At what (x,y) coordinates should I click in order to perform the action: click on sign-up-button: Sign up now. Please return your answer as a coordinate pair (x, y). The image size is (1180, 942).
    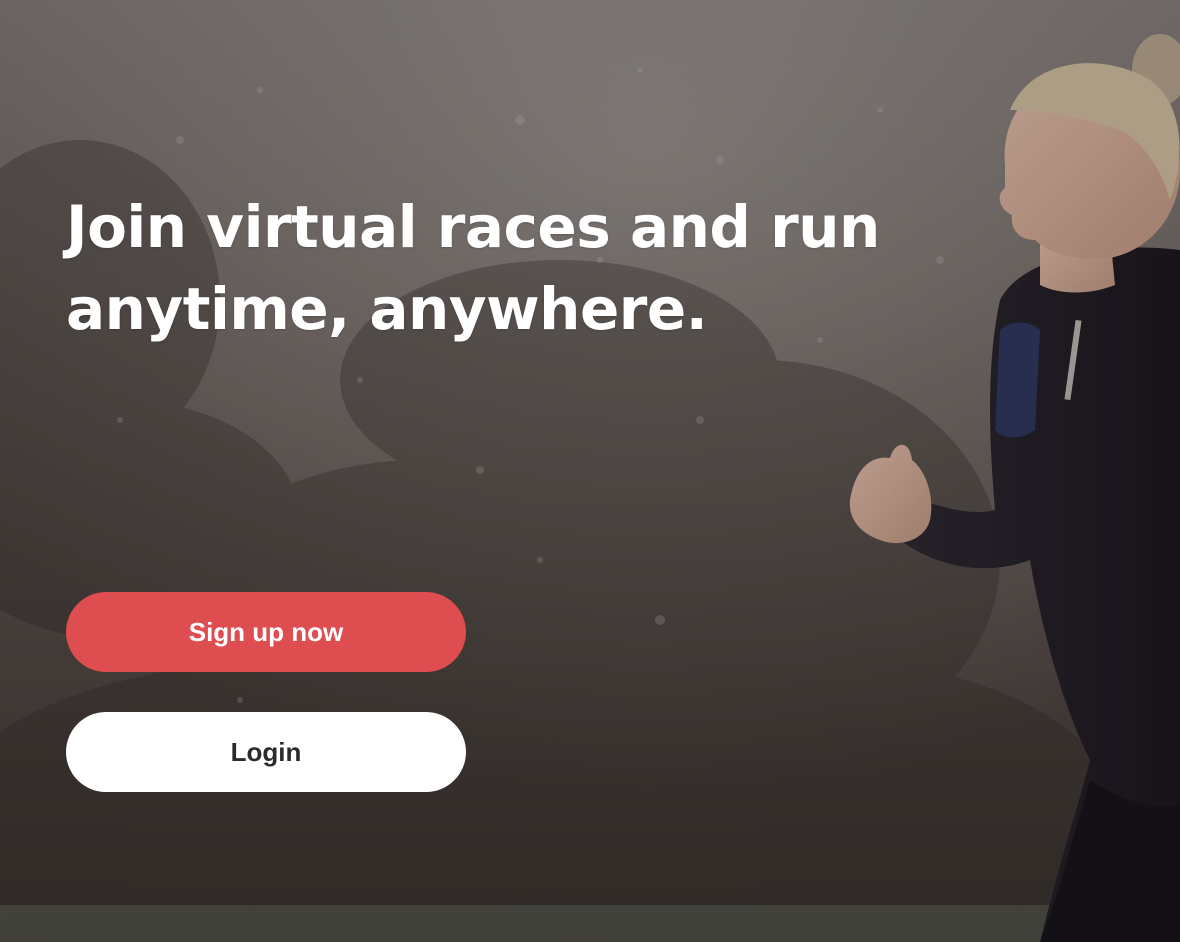
    Looking at the image, I should click on (266, 632).